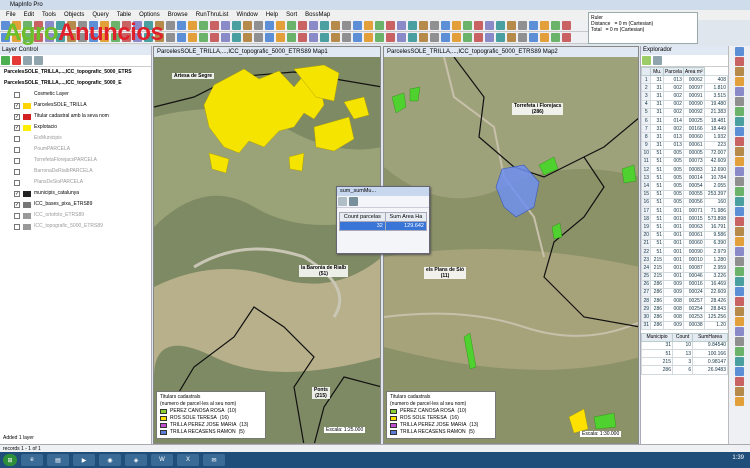  I want to click on table-cell: 8, so click(646, 137).